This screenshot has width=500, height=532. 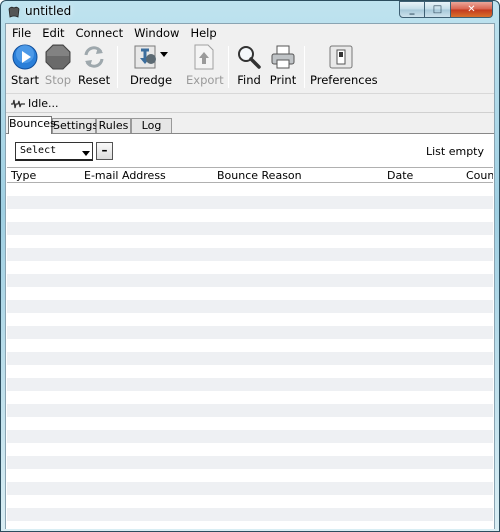 I want to click on maximize-icon: □, so click(x=437, y=9).